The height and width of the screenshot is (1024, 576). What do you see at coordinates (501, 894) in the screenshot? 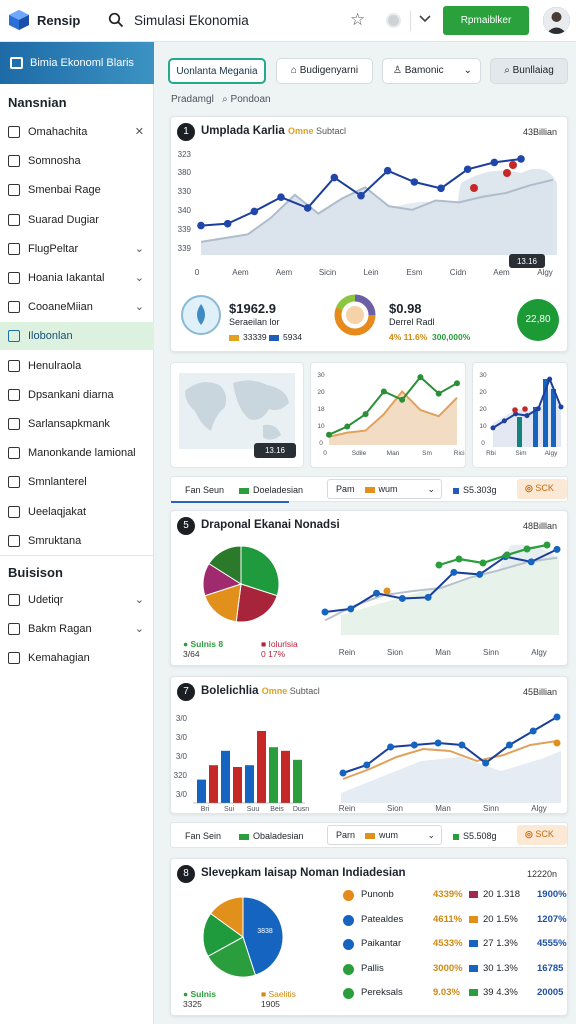
I see `row-value: 20 1.318` at bounding box center [501, 894].